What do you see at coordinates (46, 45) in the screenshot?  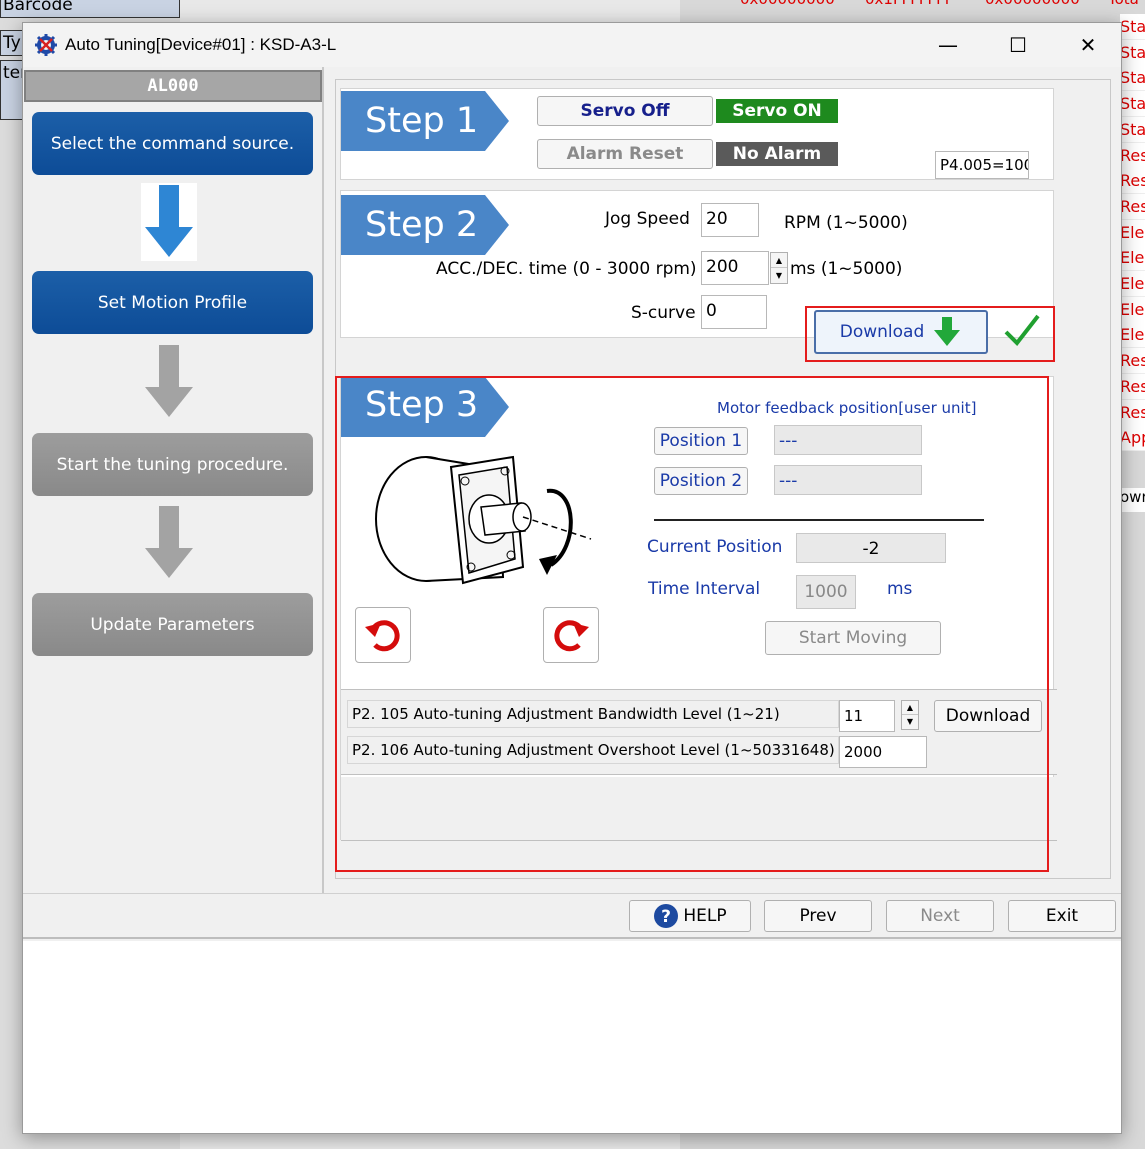 I see `gear-icon` at bounding box center [46, 45].